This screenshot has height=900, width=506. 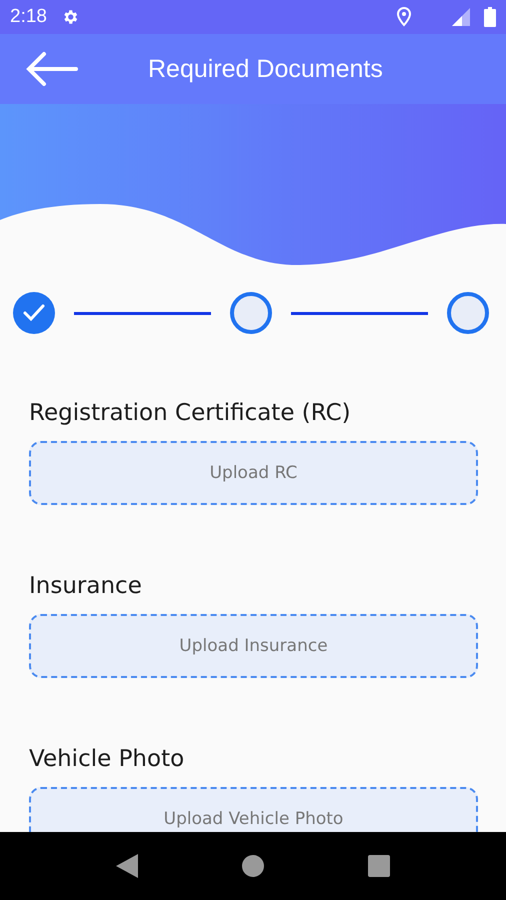 What do you see at coordinates (490, 17) in the screenshot?
I see `battery-icon` at bounding box center [490, 17].